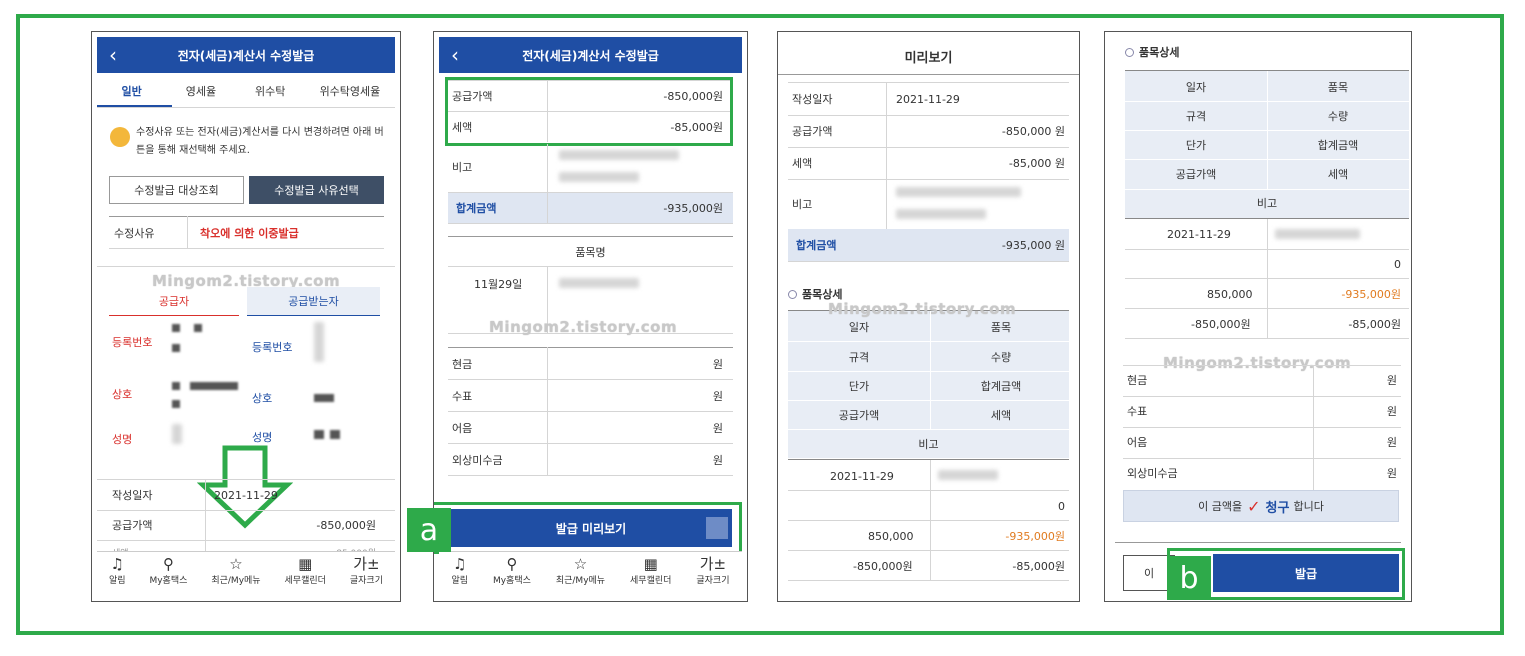 This screenshot has width=1525, height=656. Describe the element at coordinates (1036, 163) in the screenshot. I see `tax-value: -85,000 원` at that location.